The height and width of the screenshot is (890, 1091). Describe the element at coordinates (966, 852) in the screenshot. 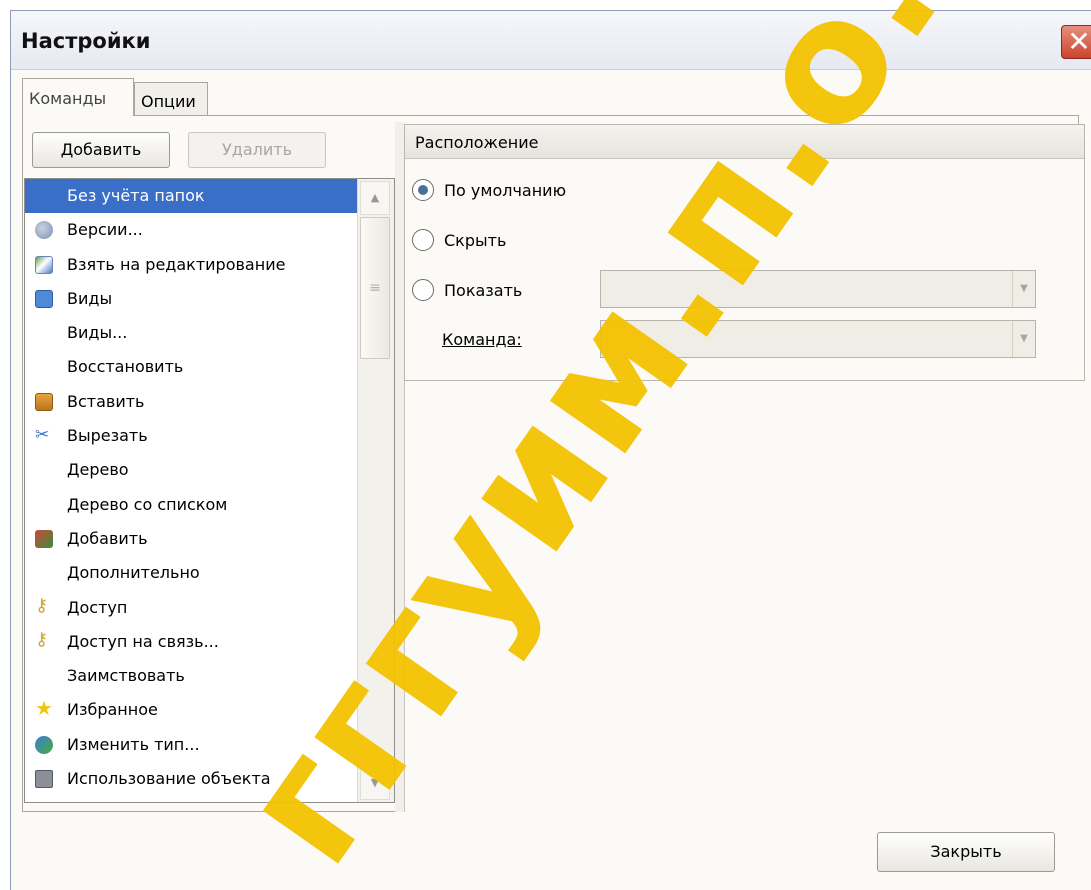

I see `close-button: Закрыть` at that location.